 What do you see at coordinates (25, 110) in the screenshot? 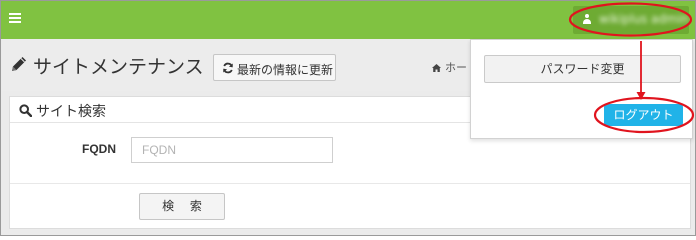
I see `search-icon` at bounding box center [25, 110].